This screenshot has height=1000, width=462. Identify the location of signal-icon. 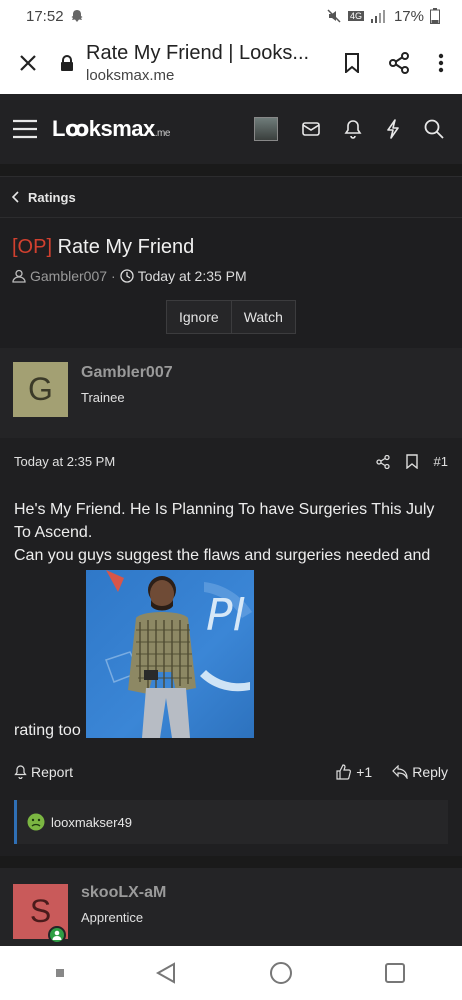
(377, 16).